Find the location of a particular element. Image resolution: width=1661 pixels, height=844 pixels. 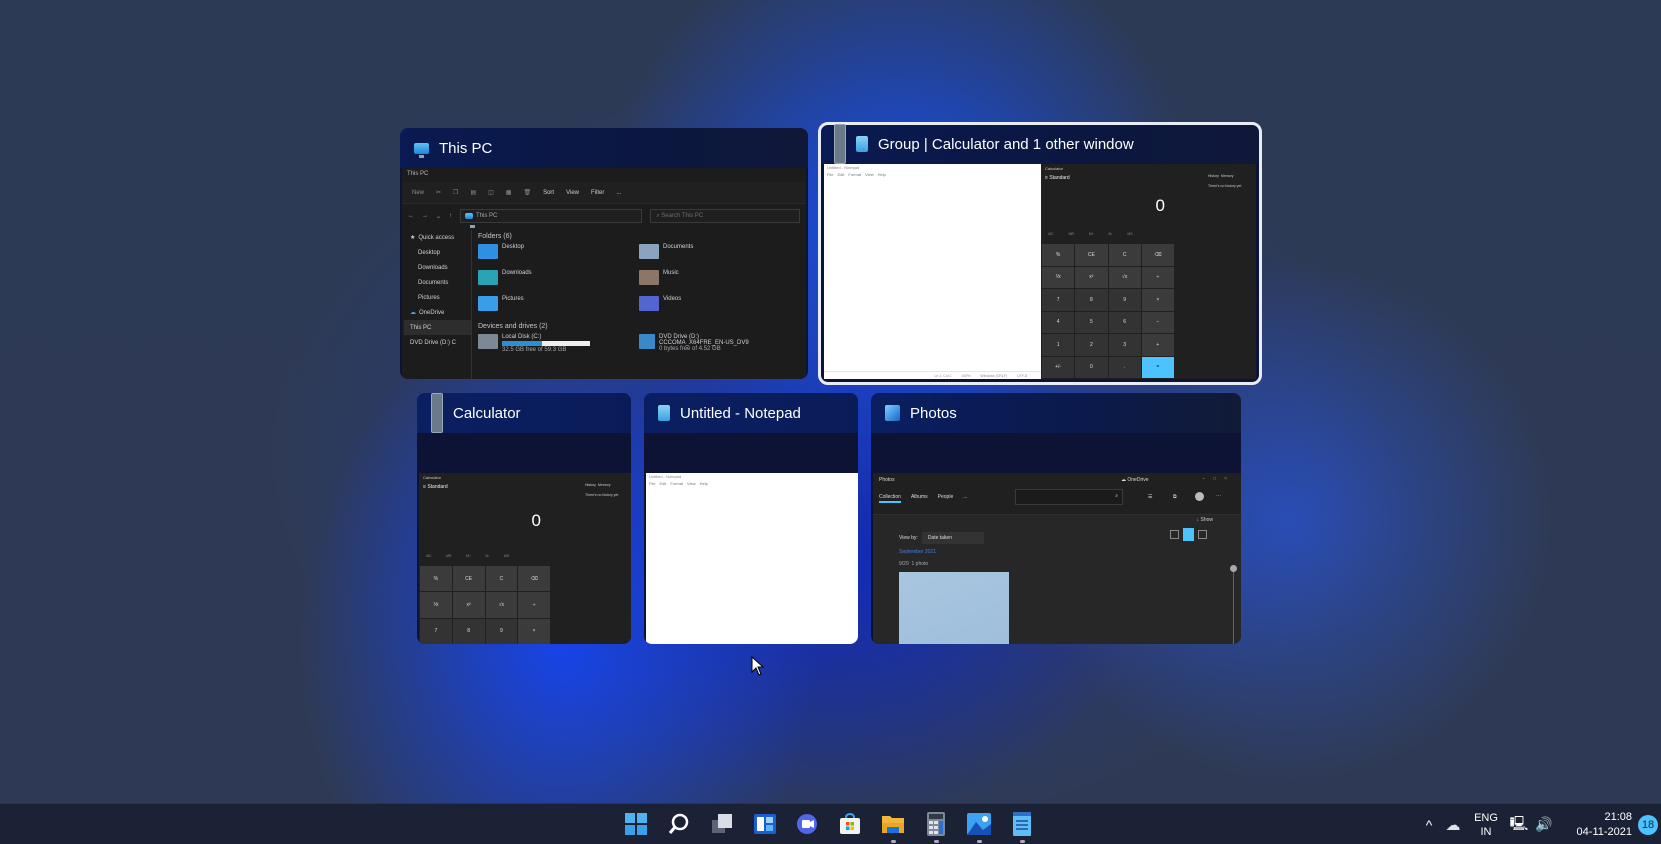

window-controls: –□× is located at coordinates (1218, 479).